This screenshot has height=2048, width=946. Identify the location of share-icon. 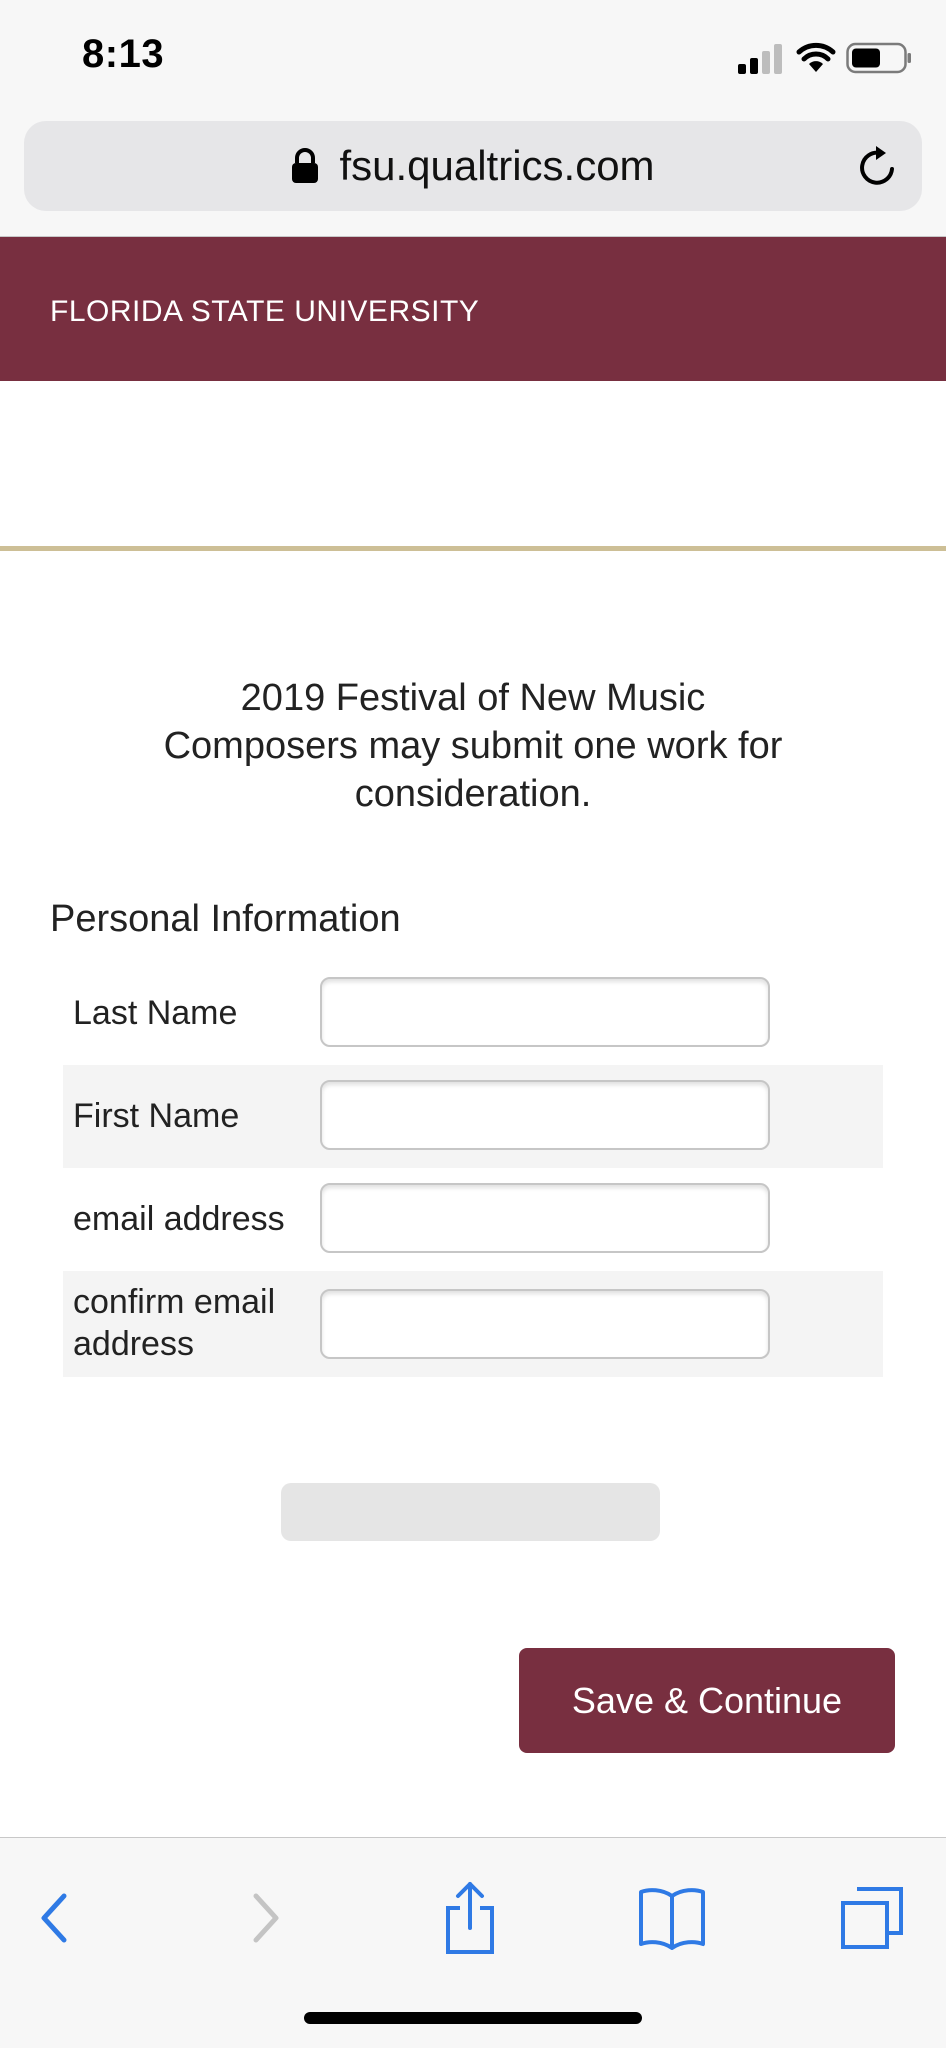
(470, 1918).